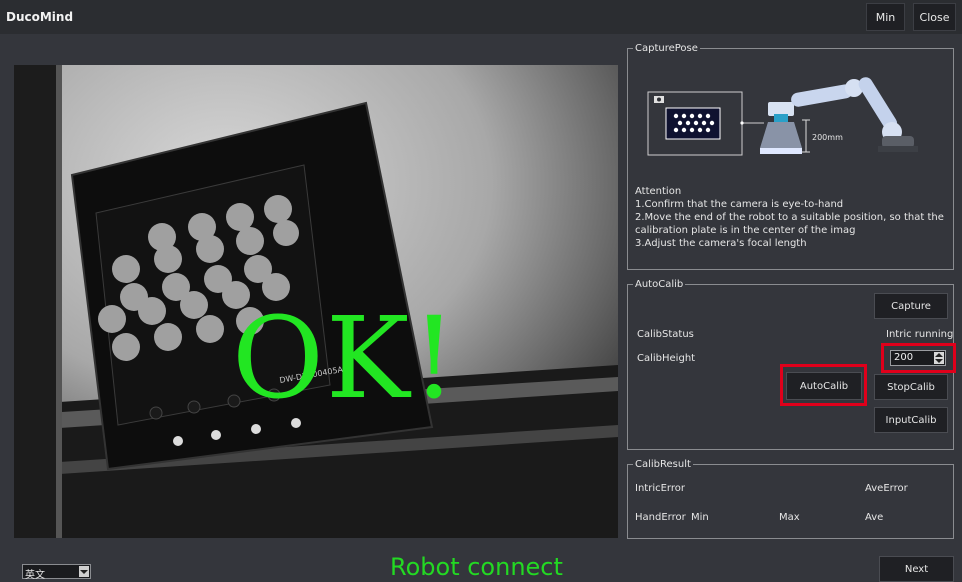 The width and height of the screenshot is (962, 582). I want to click on autocalib-button: AutoCalib, so click(824, 386).